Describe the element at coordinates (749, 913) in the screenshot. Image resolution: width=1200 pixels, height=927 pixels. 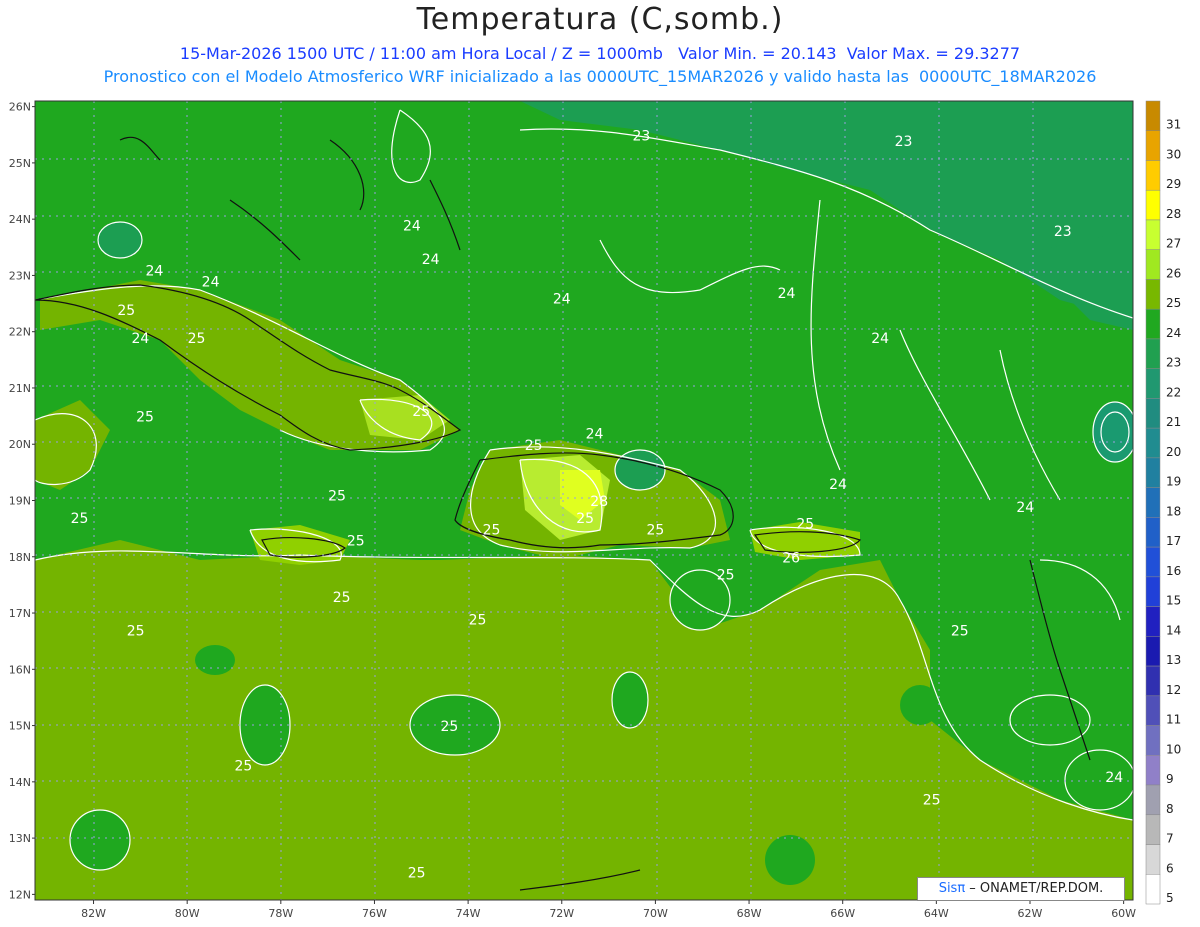
I see `lon-tick-label: 68W` at that location.